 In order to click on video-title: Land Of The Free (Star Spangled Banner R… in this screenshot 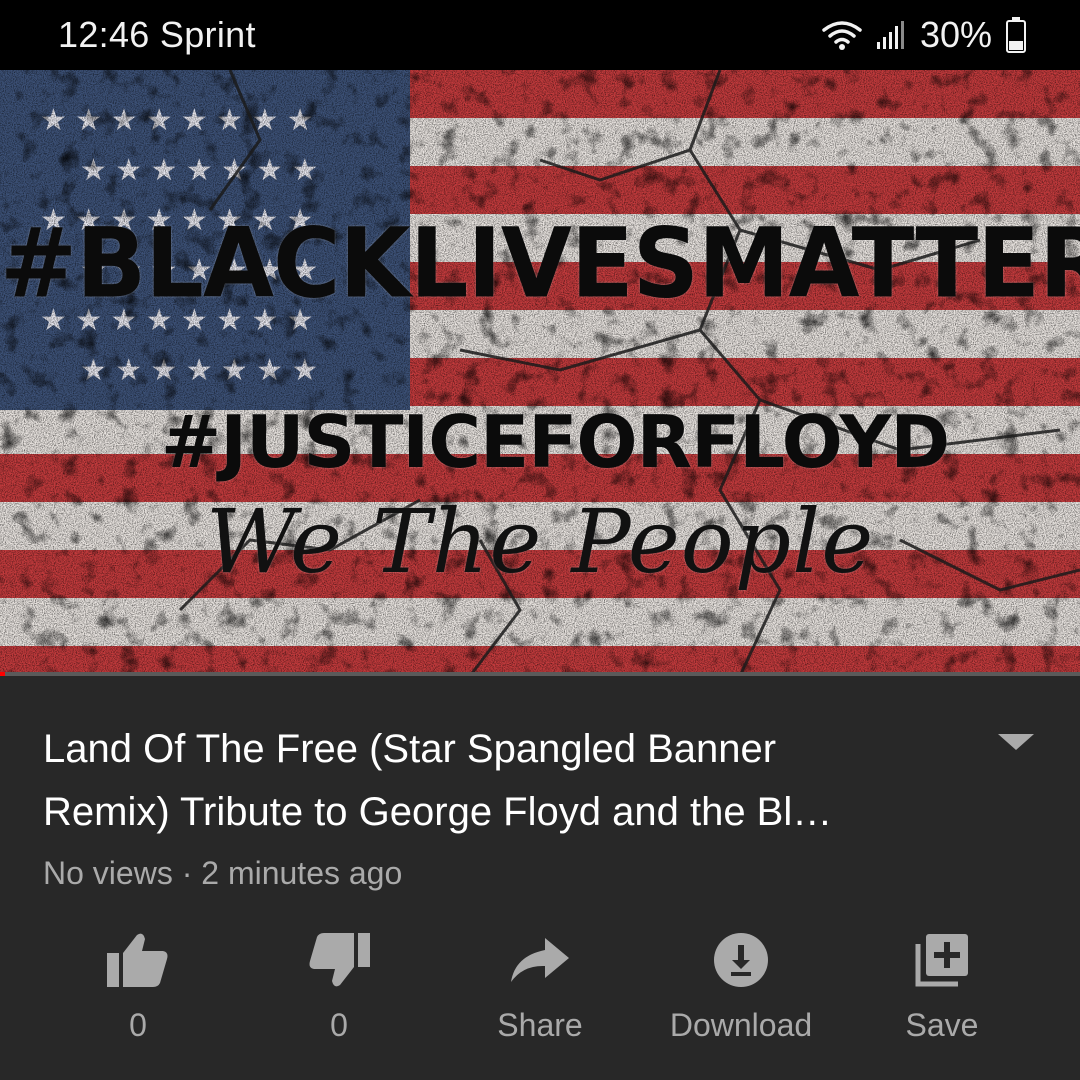, I will do `click(508, 781)`.